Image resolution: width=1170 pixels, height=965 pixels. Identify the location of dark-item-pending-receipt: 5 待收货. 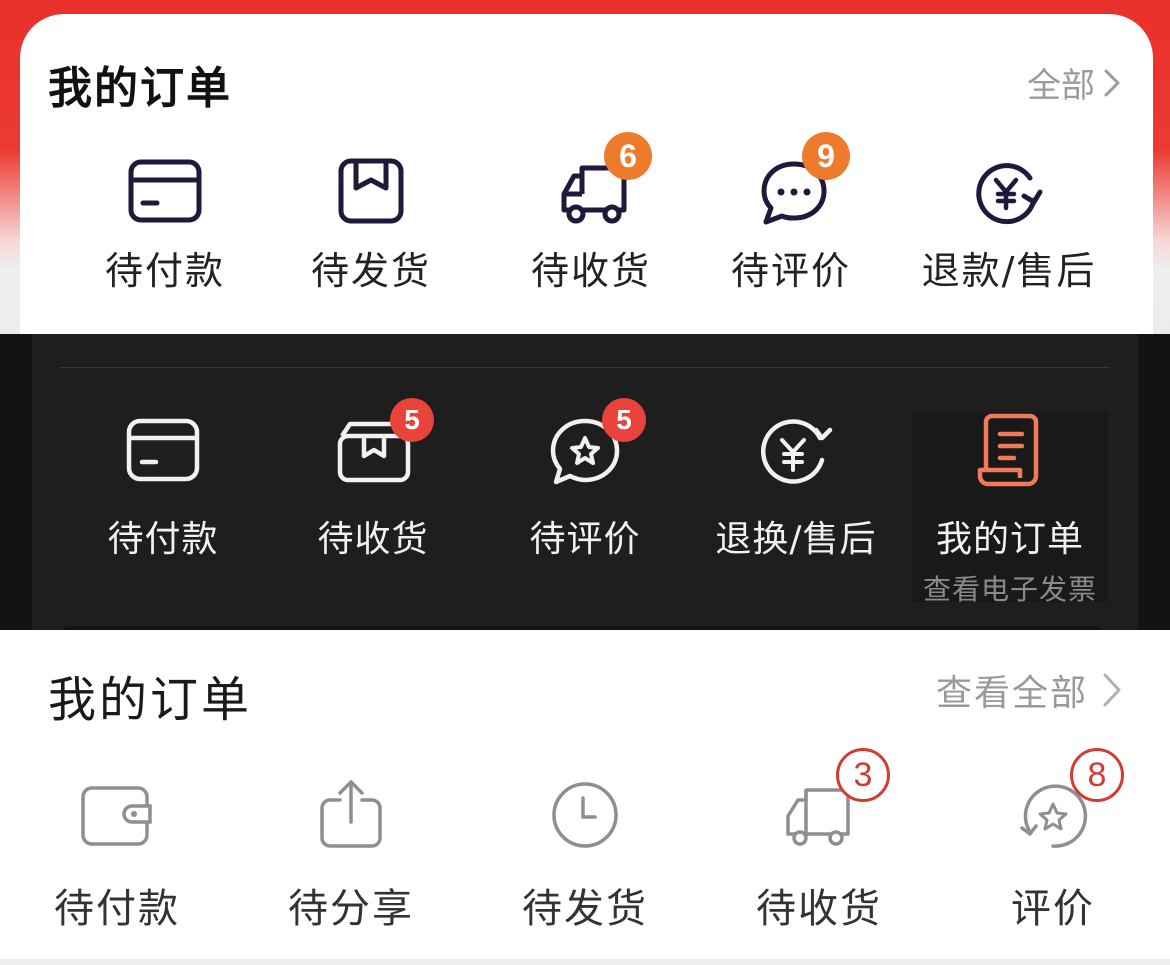
(373, 480).